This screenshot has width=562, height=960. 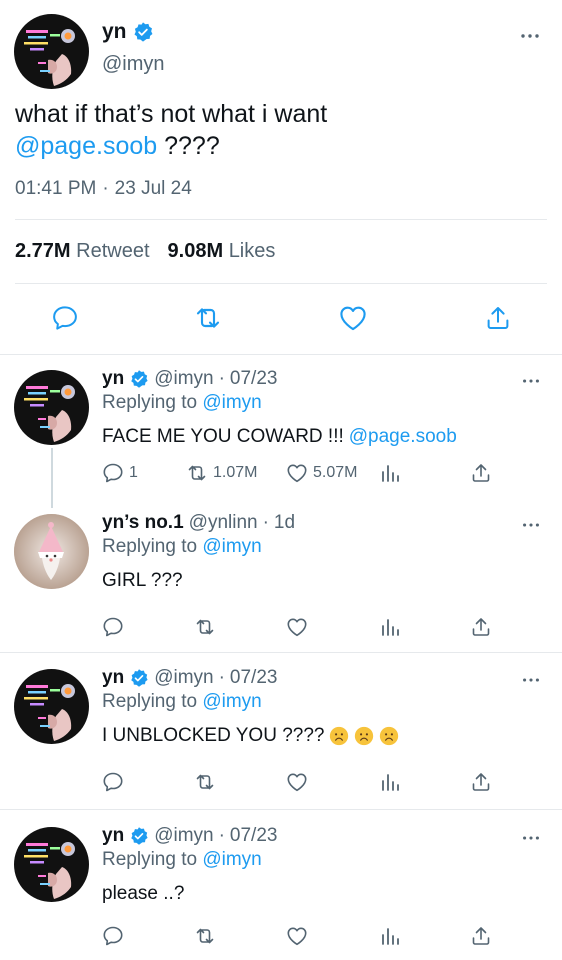 I want to click on reply-button: 1, so click(x=119, y=473).